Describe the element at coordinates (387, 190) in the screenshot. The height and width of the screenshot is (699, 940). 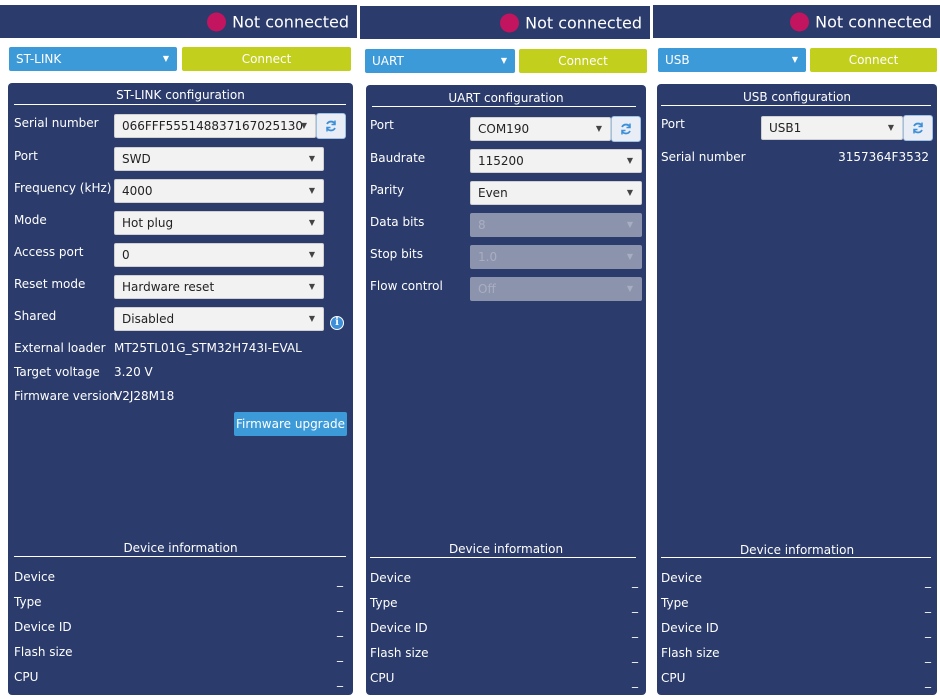
I see `parity-label: Parity` at that location.